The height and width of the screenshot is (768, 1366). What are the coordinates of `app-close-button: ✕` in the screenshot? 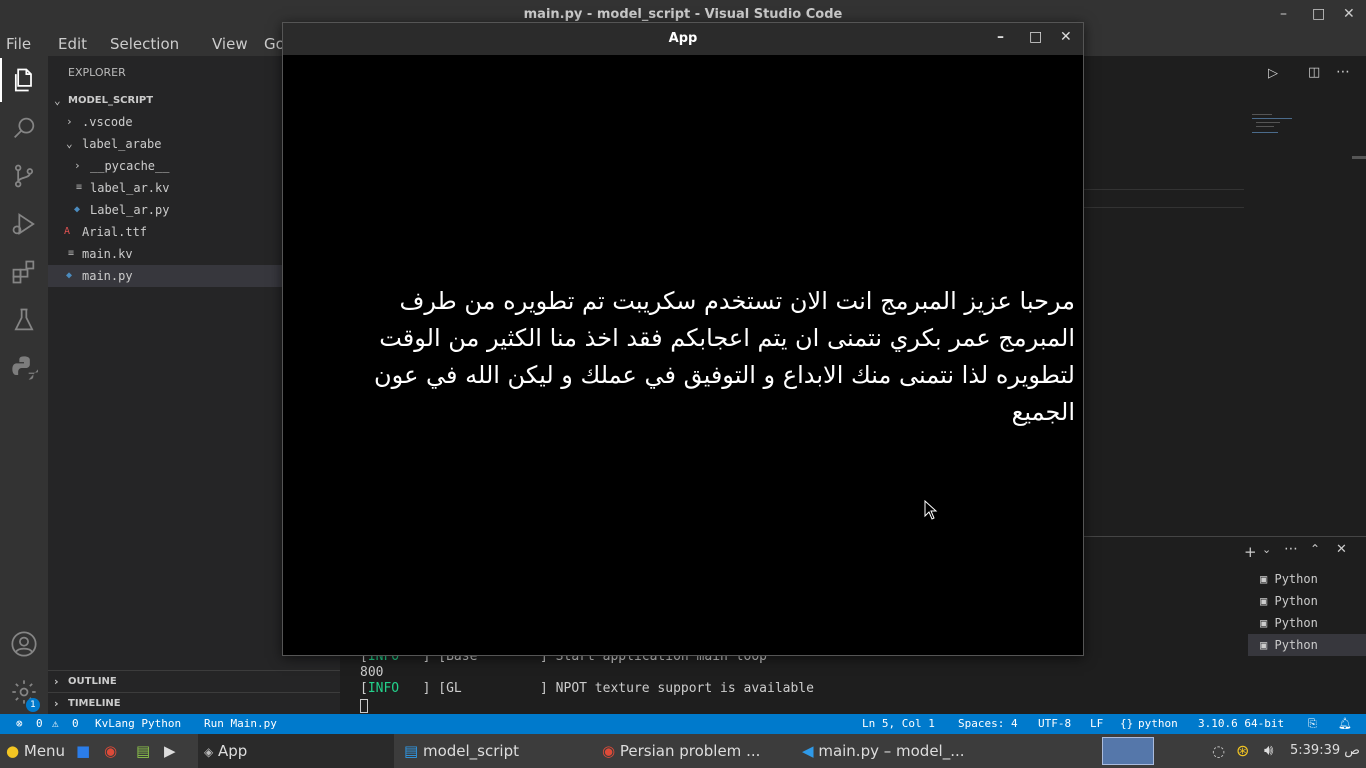 It's located at (1066, 37).